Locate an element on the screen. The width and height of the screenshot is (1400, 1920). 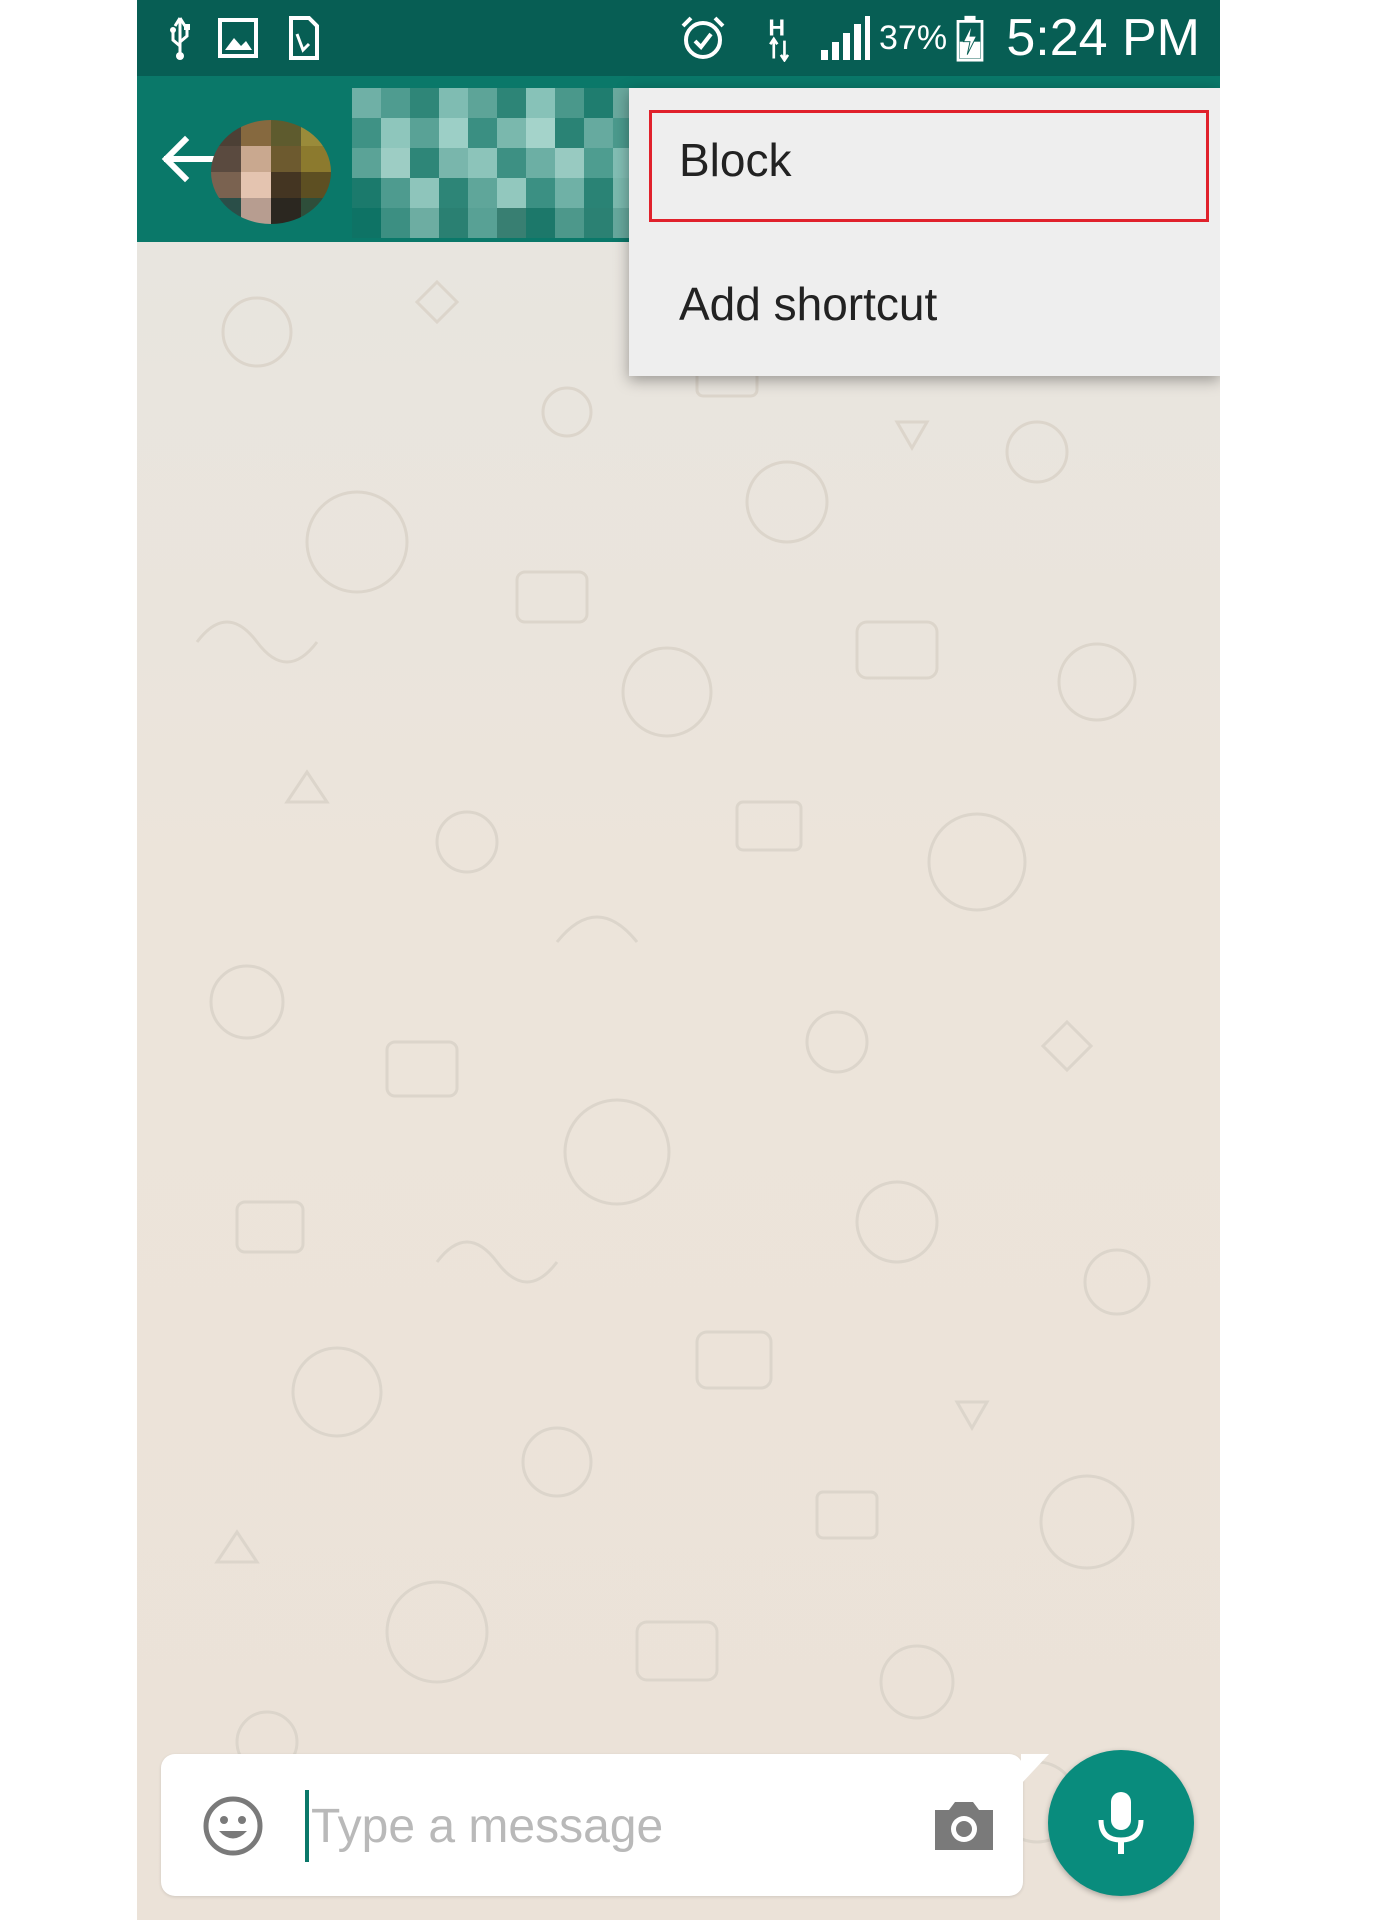
camera-icon is located at coordinates (964, 1826).